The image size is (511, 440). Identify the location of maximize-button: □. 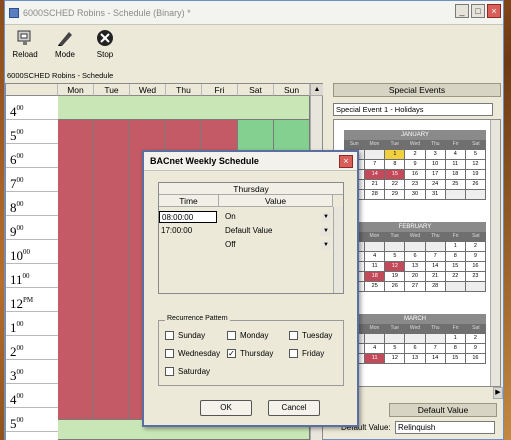
(478, 11).